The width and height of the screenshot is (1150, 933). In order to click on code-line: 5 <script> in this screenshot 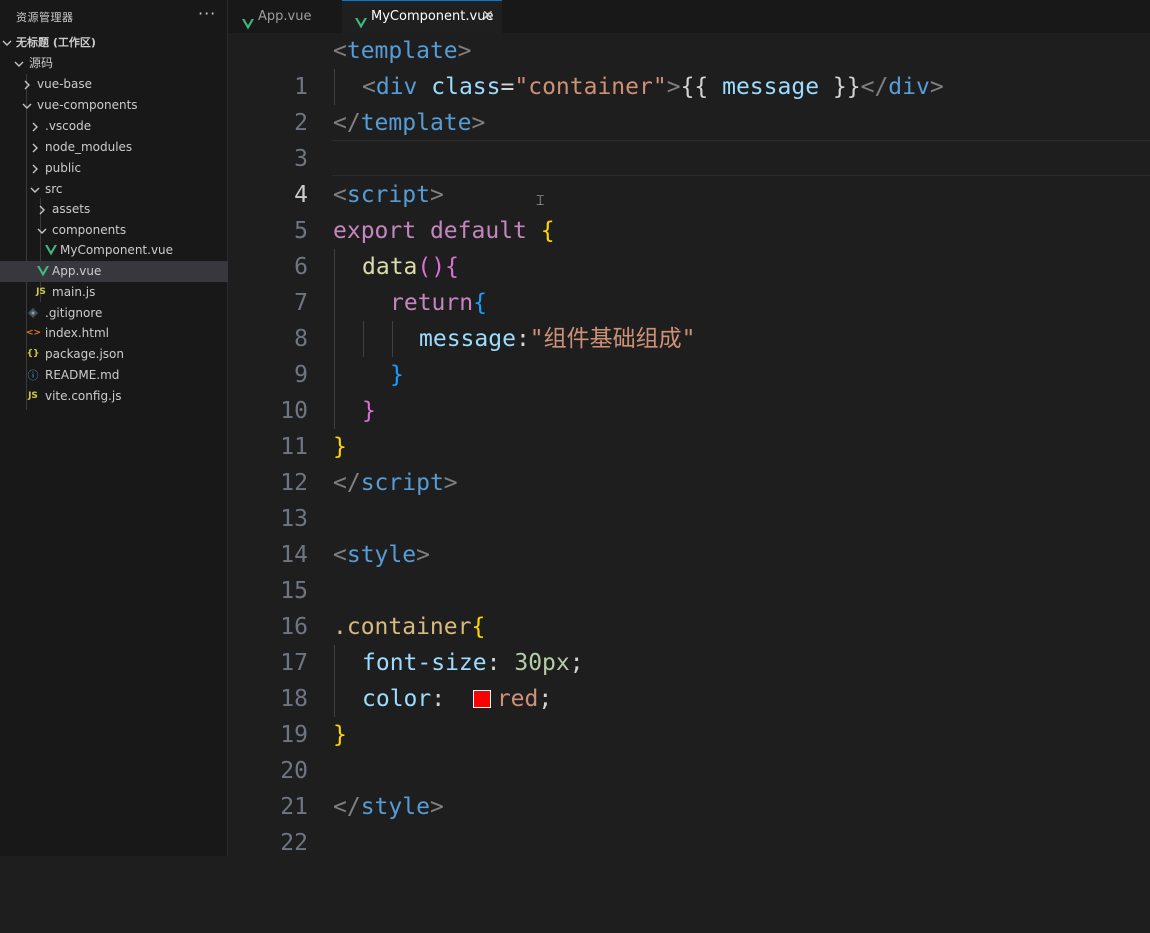, I will do `click(689, 210)`.